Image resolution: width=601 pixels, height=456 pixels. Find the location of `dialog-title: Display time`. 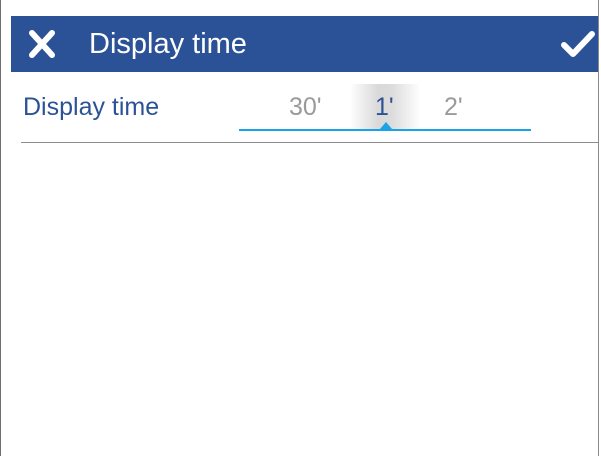

dialog-title: Display time is located at coordinates (168, 44).